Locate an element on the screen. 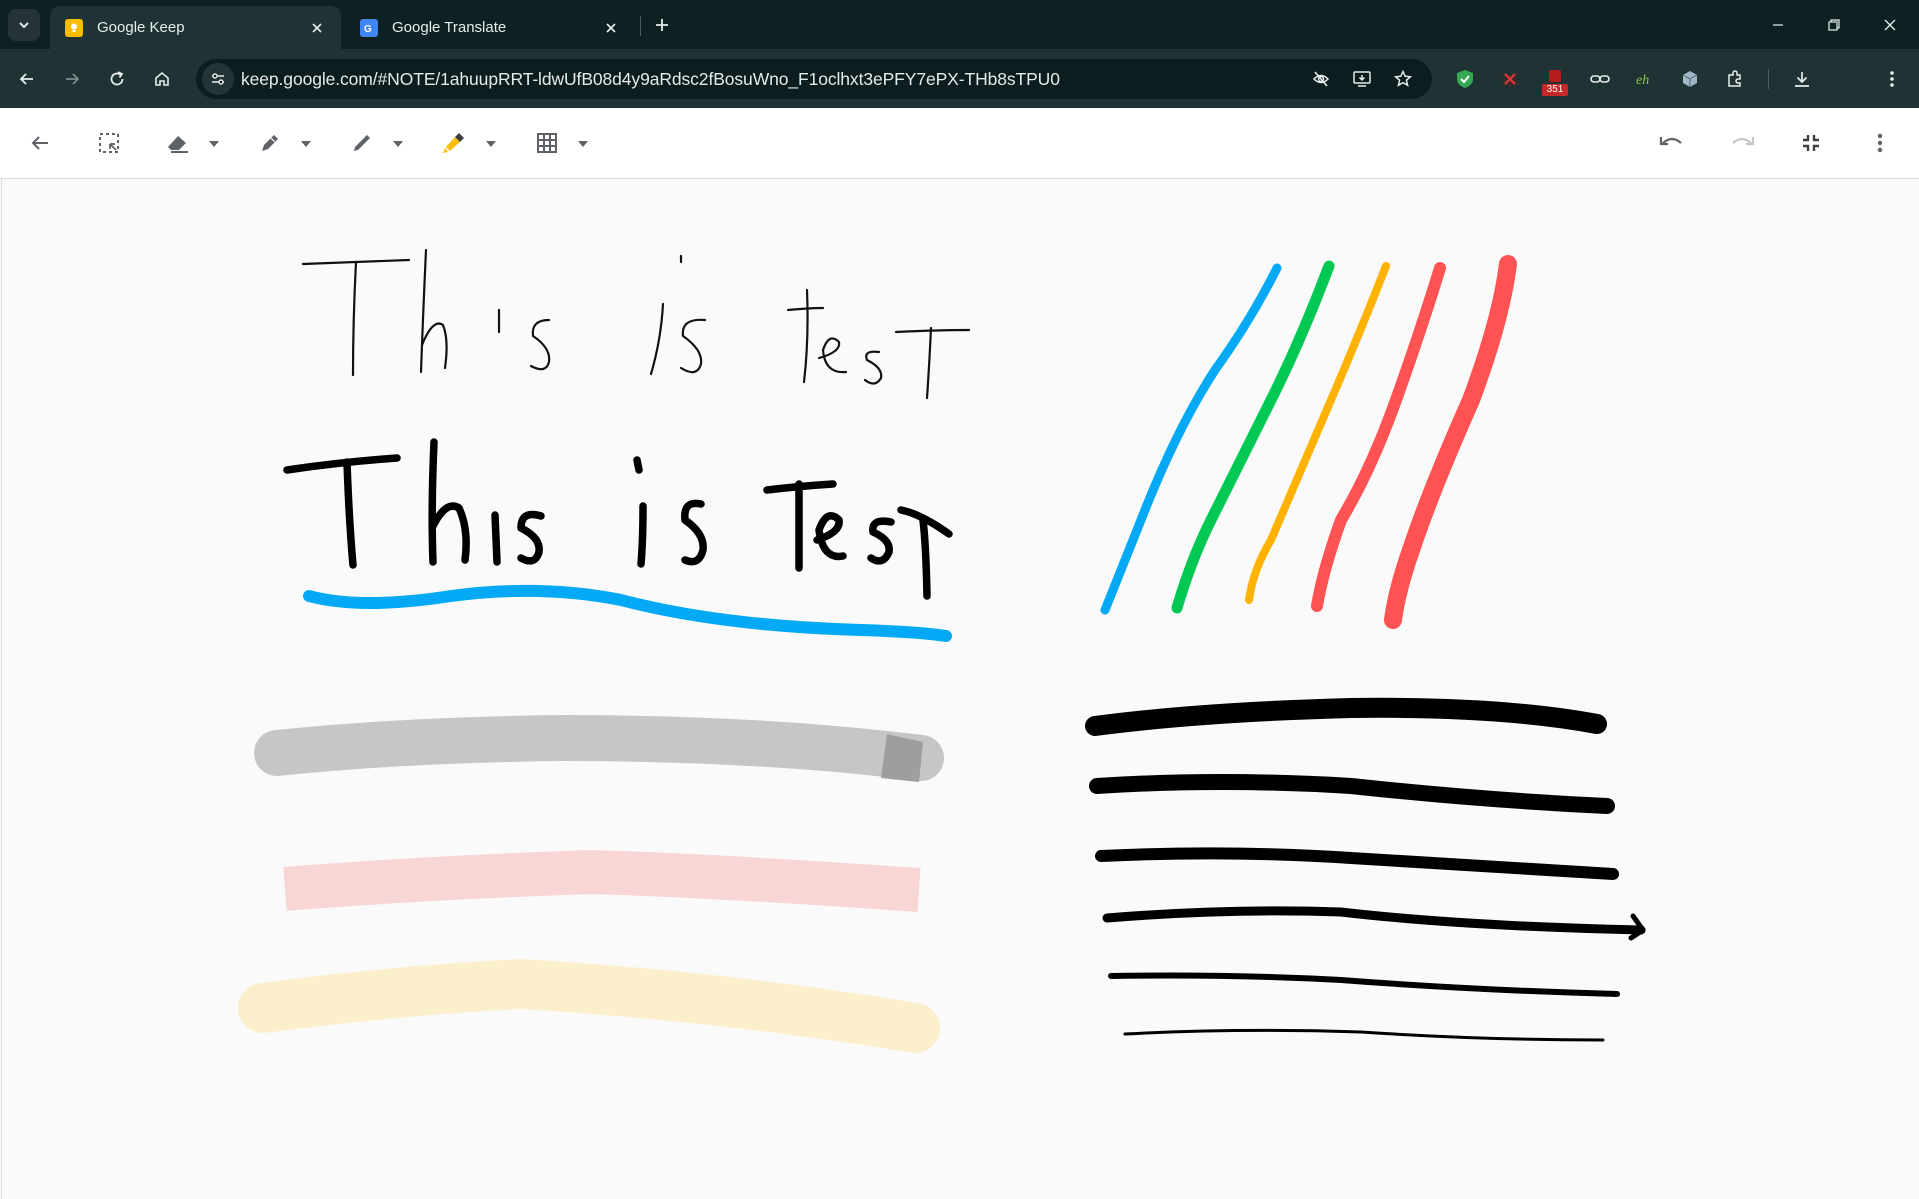 The width and height of the screenshot is (1919, 1199). tab-bar: Google Keep G Google Translate is located at coordinates (959, 24).